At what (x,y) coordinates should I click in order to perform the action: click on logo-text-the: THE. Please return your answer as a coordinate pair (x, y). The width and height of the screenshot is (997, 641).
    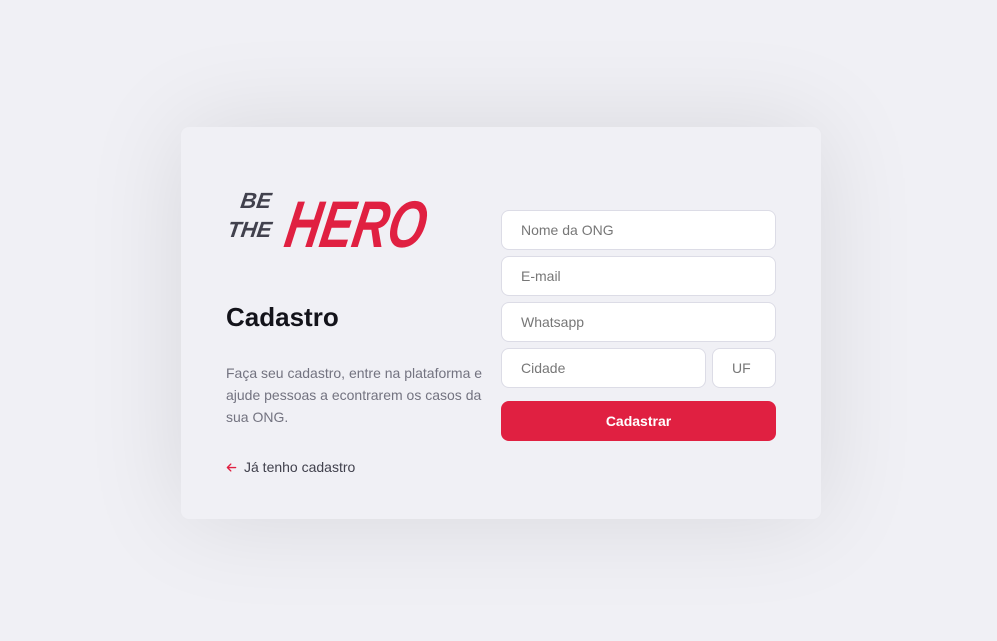
    Looking at the image, I should click on (250, 229).